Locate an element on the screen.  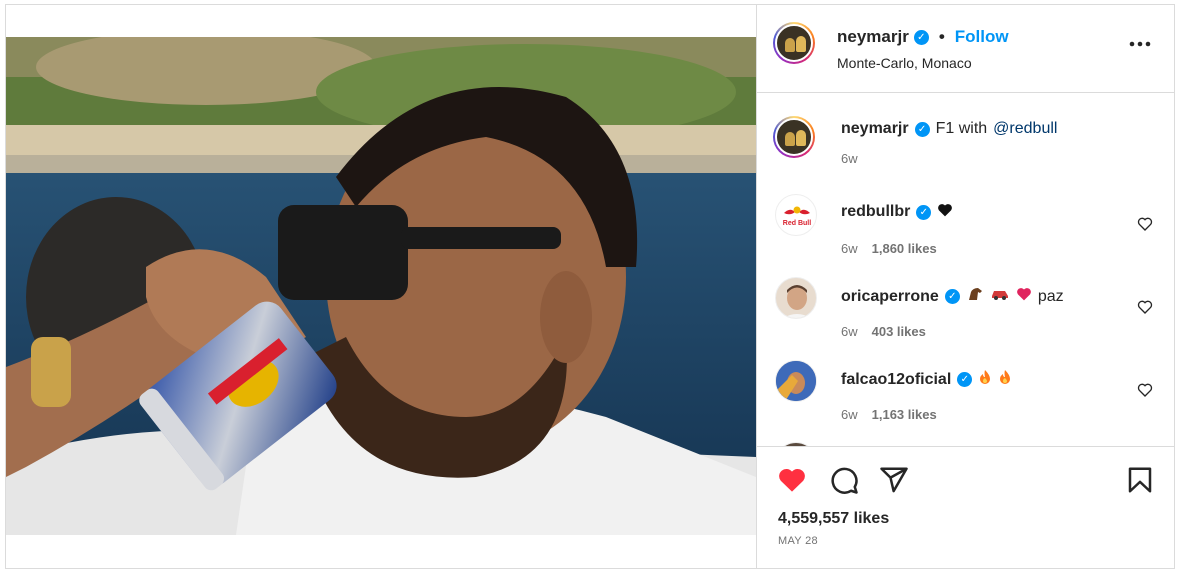
red-heart-emoji-icon is located at coordinates (1024, 296).